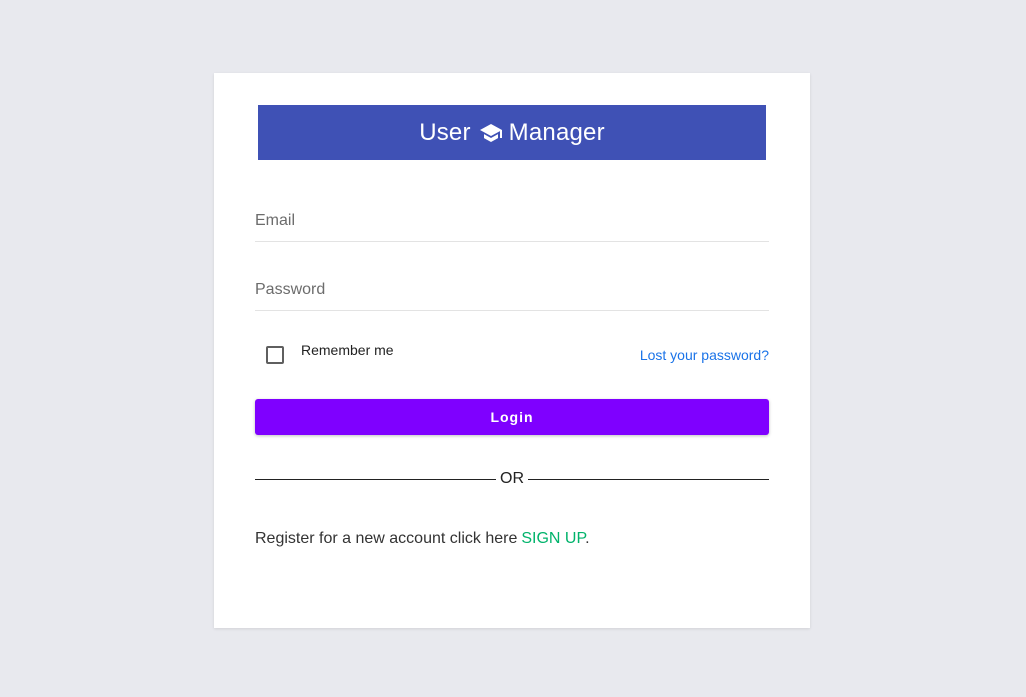  I want to click on graduation-cap-icon, so click(491, 133).